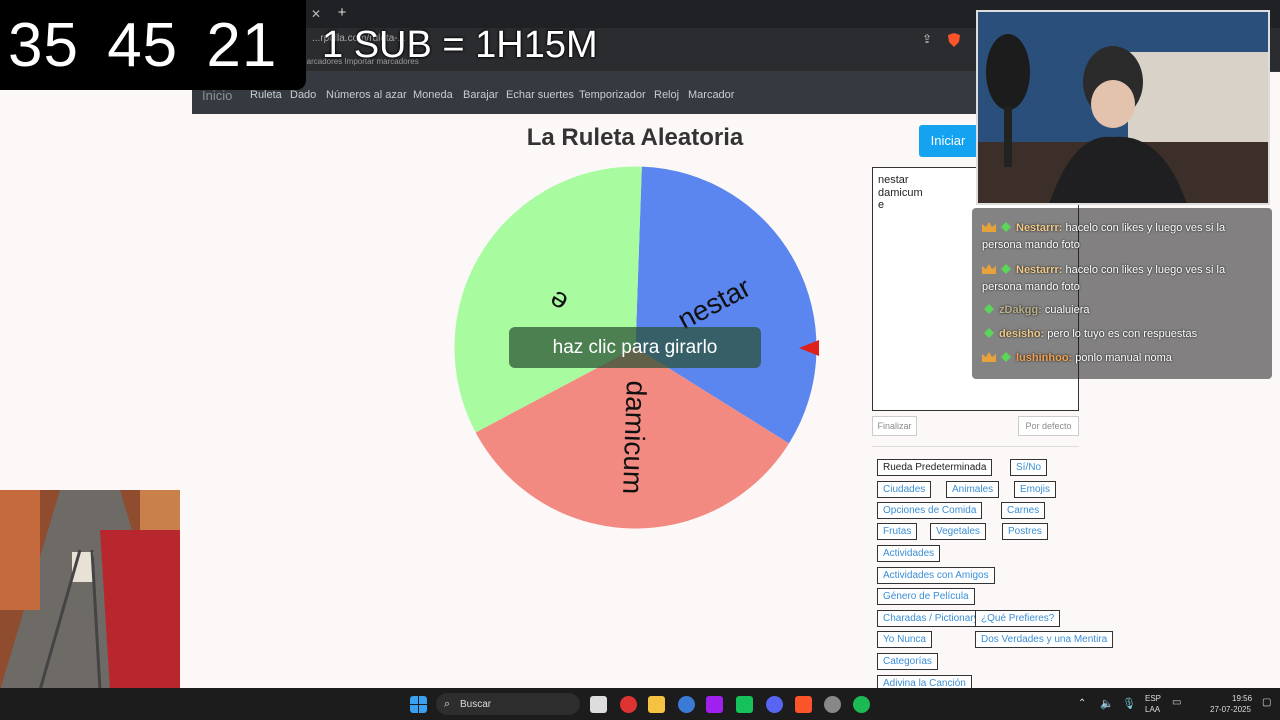 The width and height of the screenshot is (1280, 720). I want to click on preset-button: Opciones de Comida, so click(930, 510).